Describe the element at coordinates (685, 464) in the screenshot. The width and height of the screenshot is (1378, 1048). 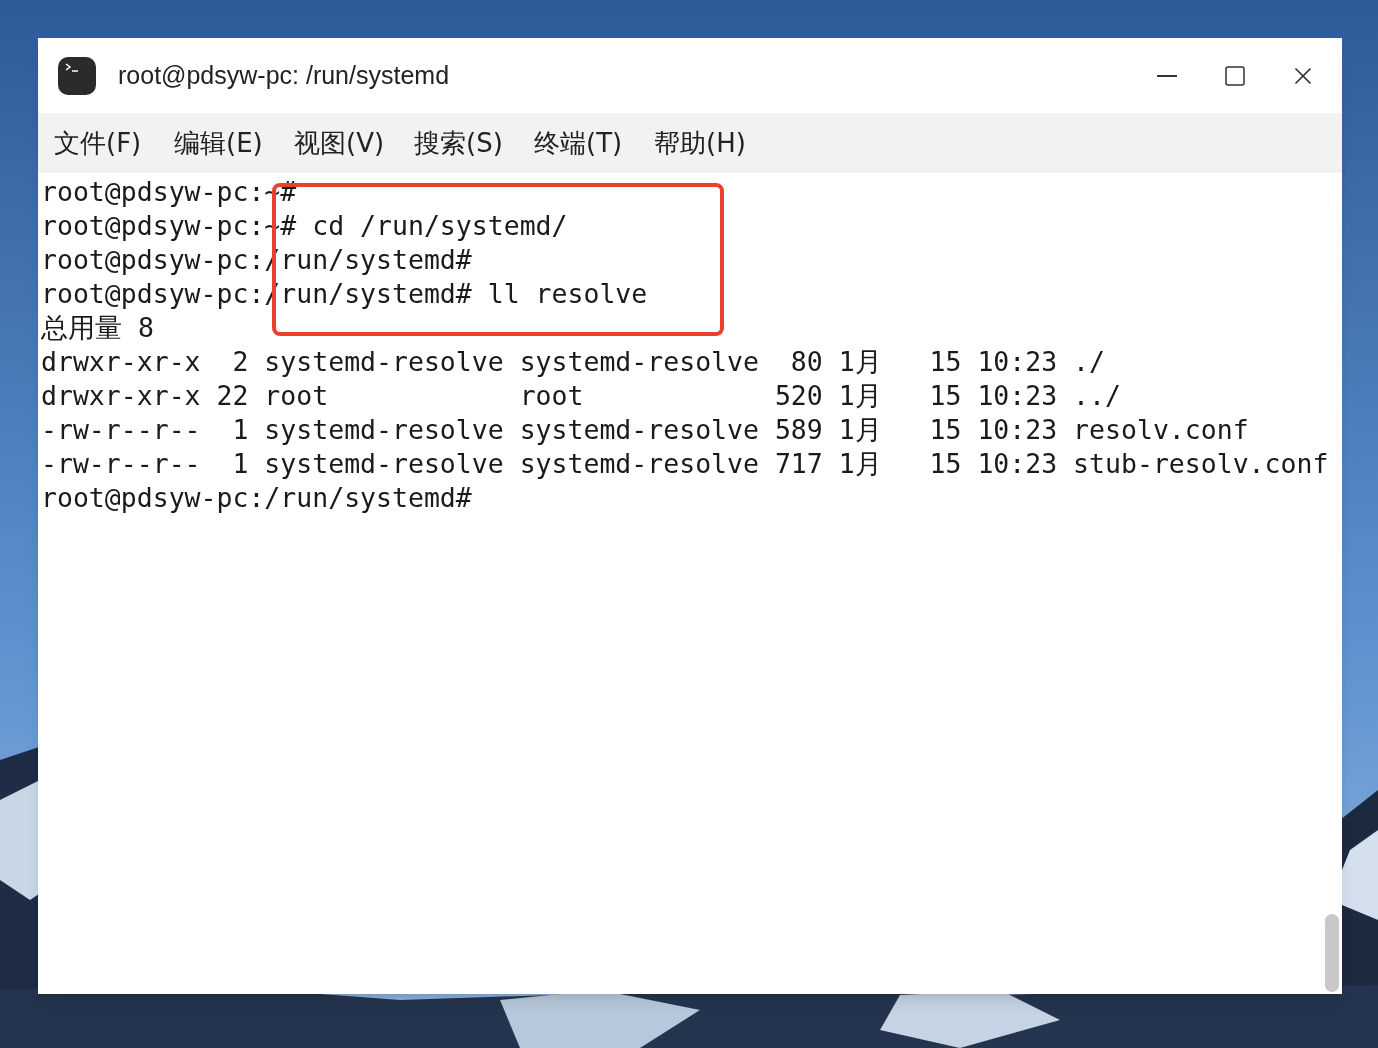
I see `terminal-line: -rw-r--r-- 1 systemd-resolve systemd-resolve 717 1月 15 10:23 stub-resolv.conf` at that location.